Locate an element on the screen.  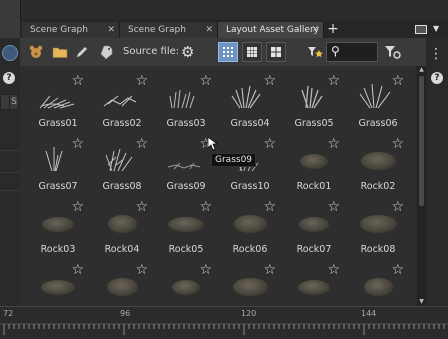
asset-bear-icon is located at coordinates (36, 52).